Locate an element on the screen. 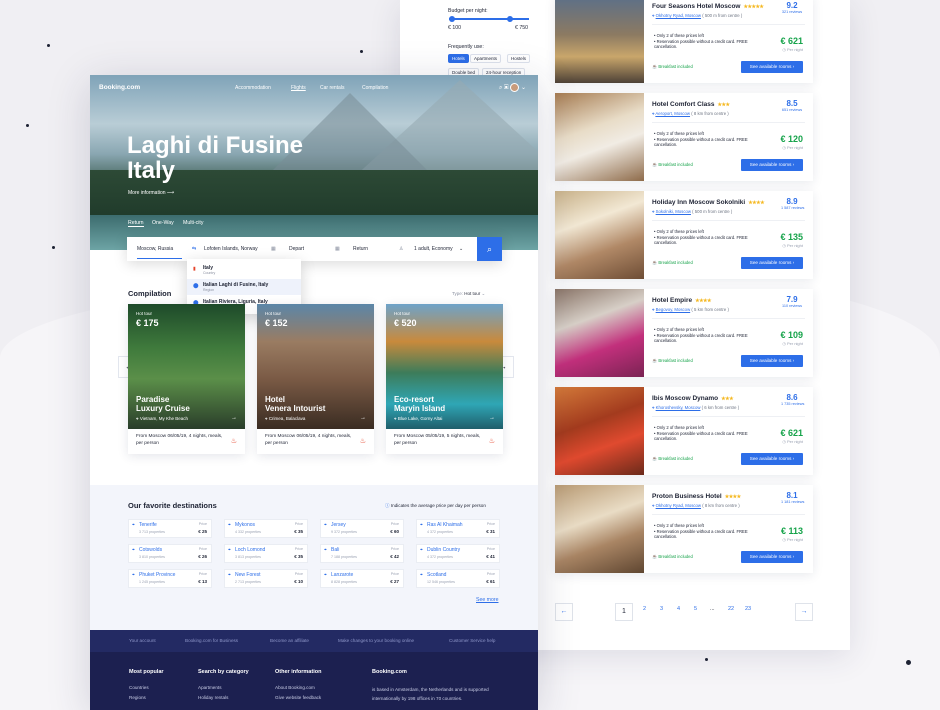 This screenshot has height=710, width=940. see-more-link: See more is located at coordinates (487, 600).